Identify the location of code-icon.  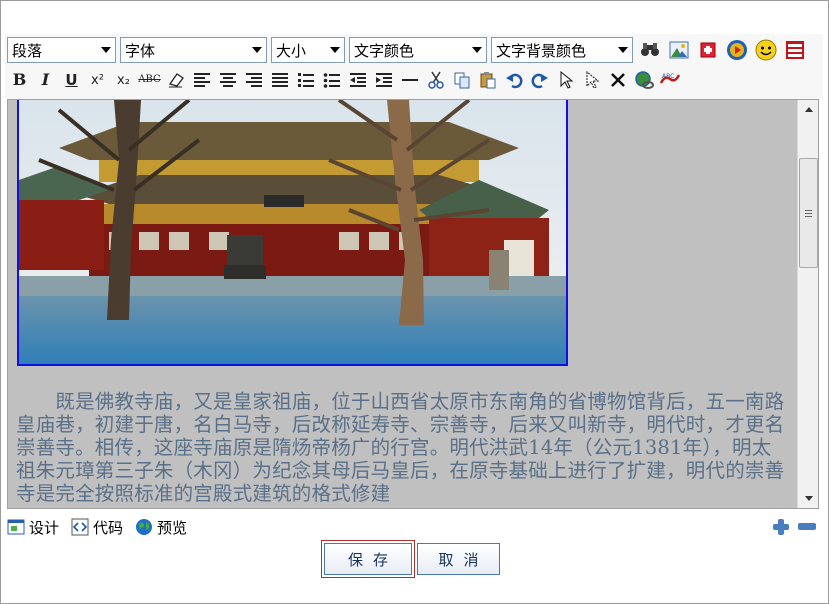
(80, 527).